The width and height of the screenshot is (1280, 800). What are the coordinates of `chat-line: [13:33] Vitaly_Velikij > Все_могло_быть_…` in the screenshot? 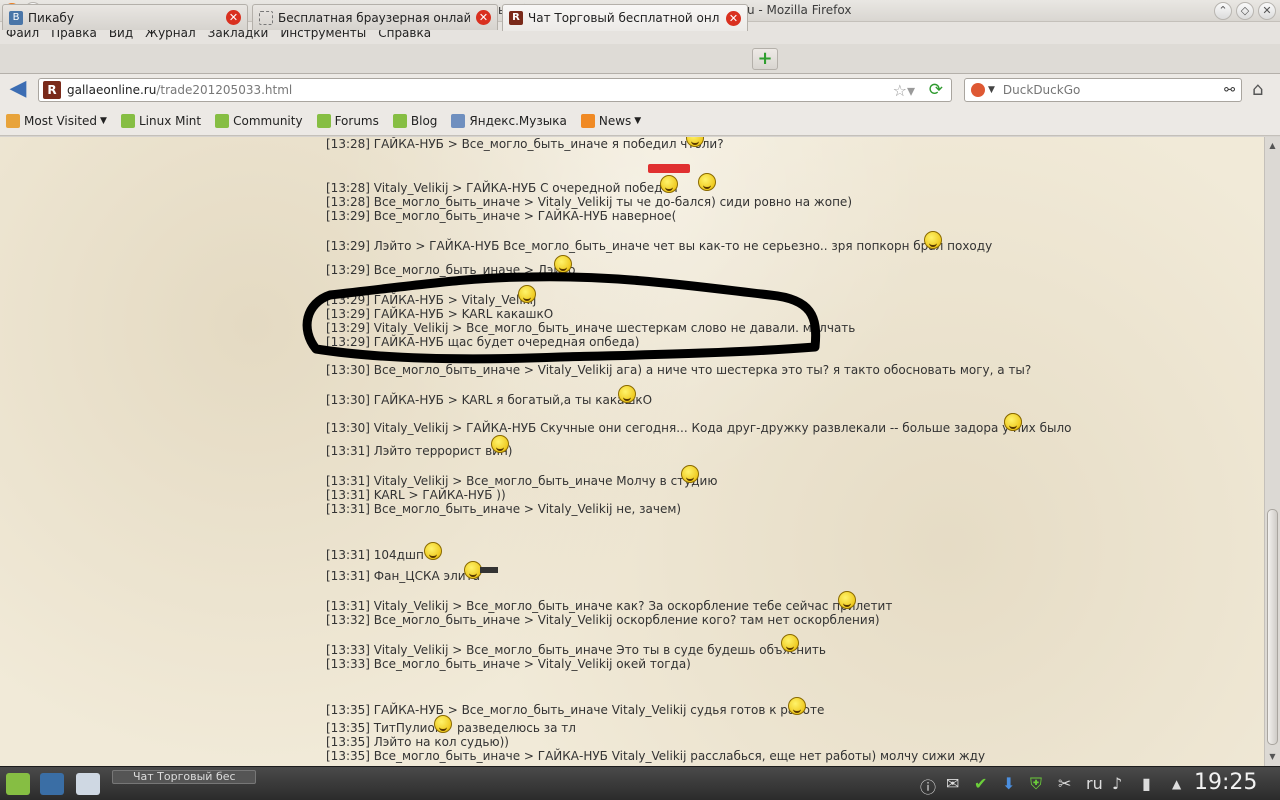 It's located at (576, 650).